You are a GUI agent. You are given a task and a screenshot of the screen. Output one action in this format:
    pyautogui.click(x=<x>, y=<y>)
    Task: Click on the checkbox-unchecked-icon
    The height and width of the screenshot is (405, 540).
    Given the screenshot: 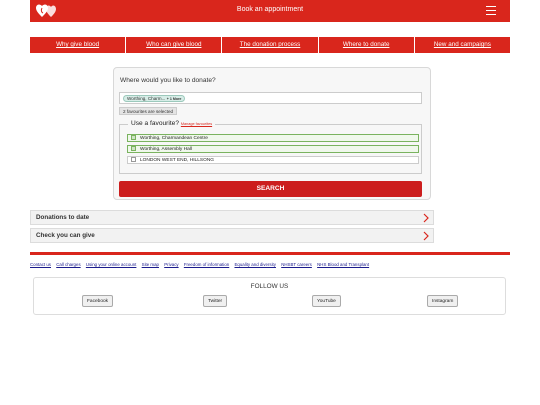 What is the action you would take?
    pyautogui.click(x=133, y=159)
    